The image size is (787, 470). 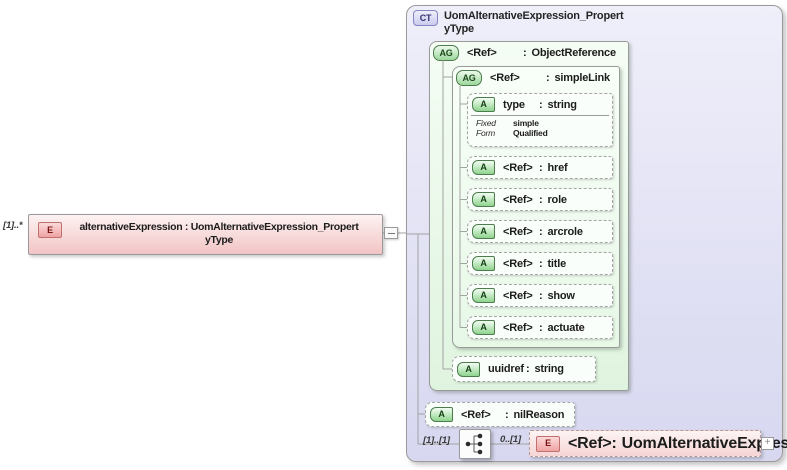 What do you see at coordinates (530, 133) in the screenshot?
I see `facet-value: Qualified` at bounding box center [530, 133].